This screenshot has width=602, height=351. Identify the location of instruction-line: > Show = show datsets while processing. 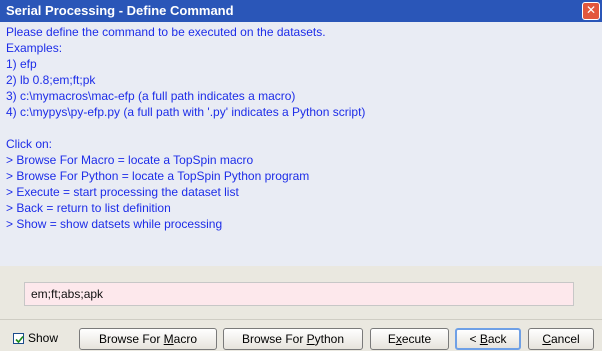
(114, 224).